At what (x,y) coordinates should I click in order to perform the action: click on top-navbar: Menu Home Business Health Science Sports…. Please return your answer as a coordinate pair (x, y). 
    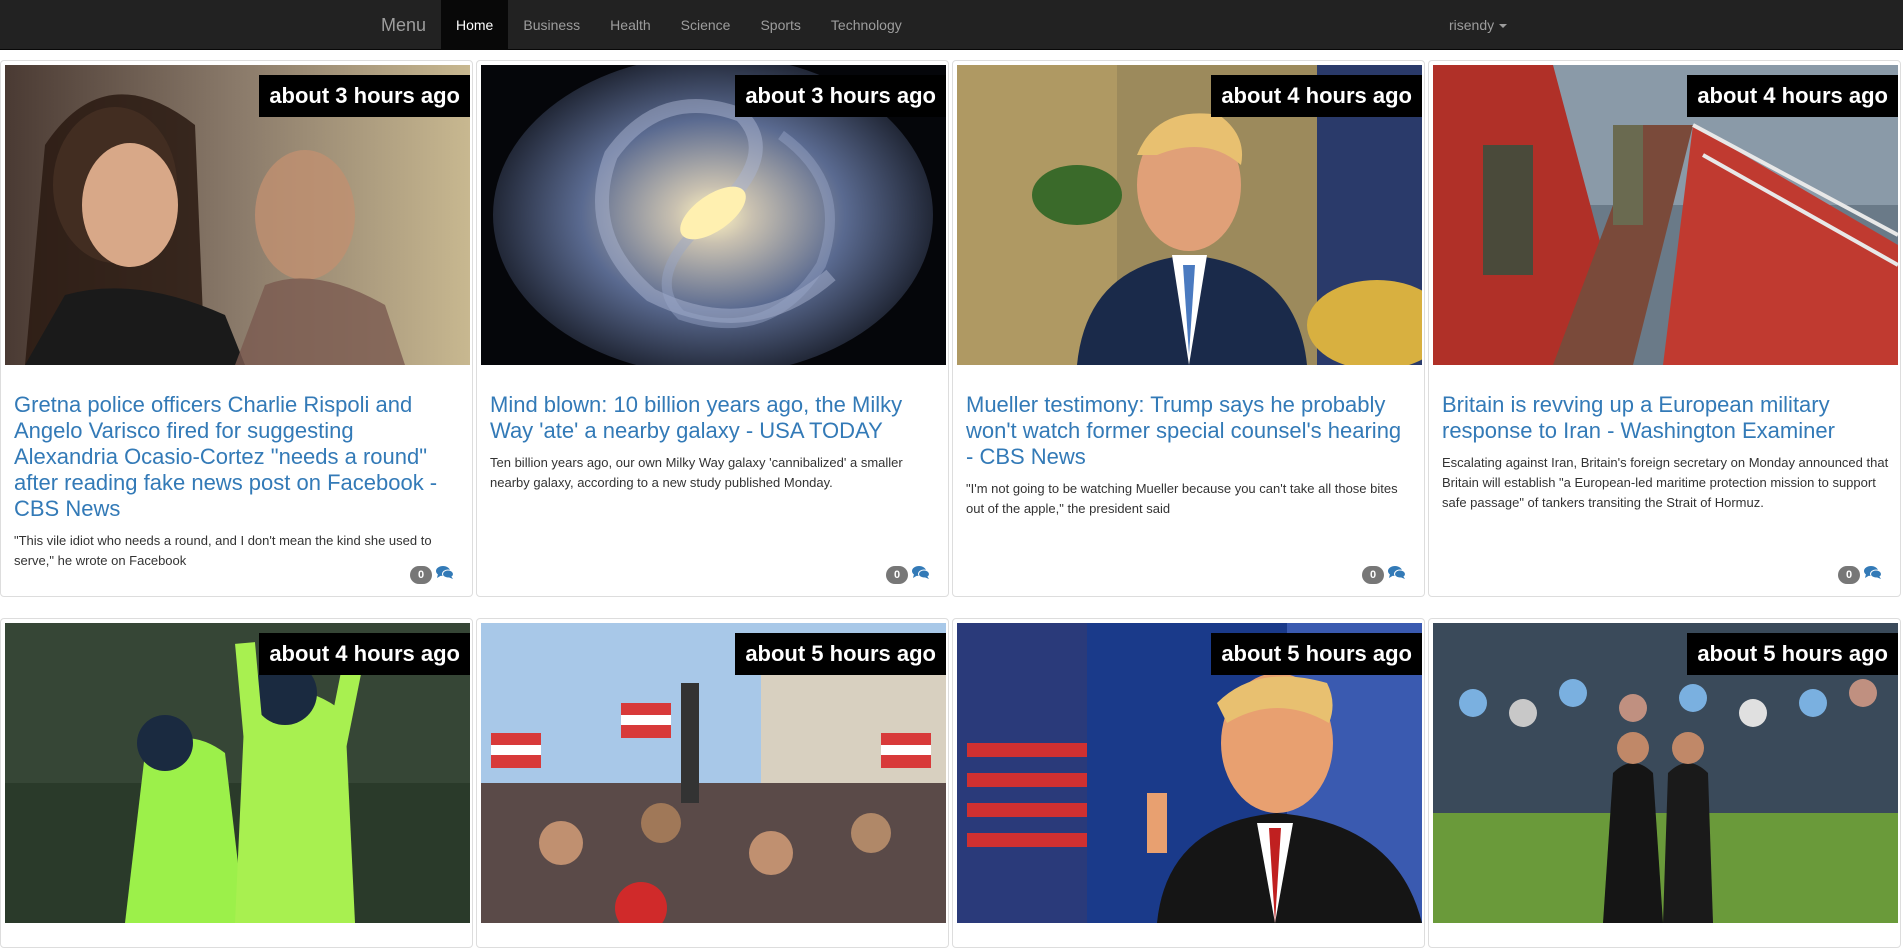
    Looking at the image, I should click on (951, 25).